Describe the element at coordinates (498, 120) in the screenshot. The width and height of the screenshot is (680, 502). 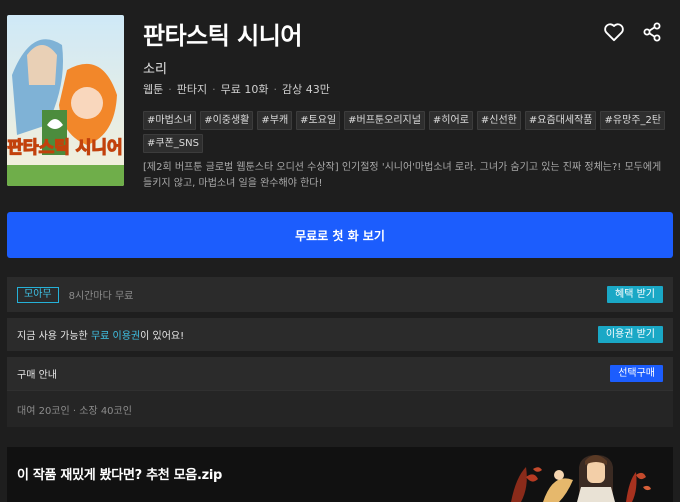
I see `tag-item: #신선한` at that location.